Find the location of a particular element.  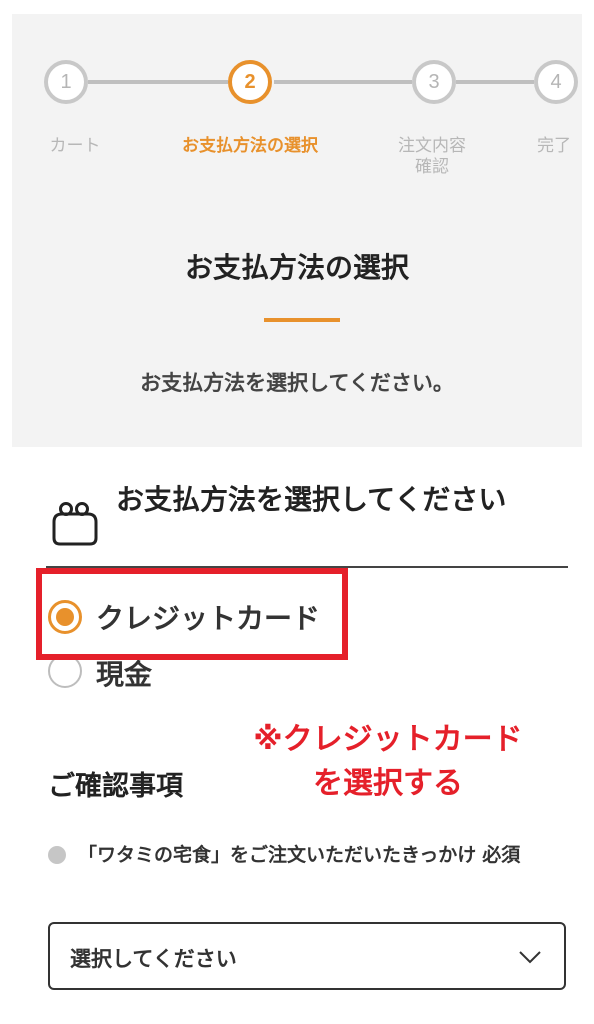

referral-select-value: 選択してください is located at coordinates (153, 959).